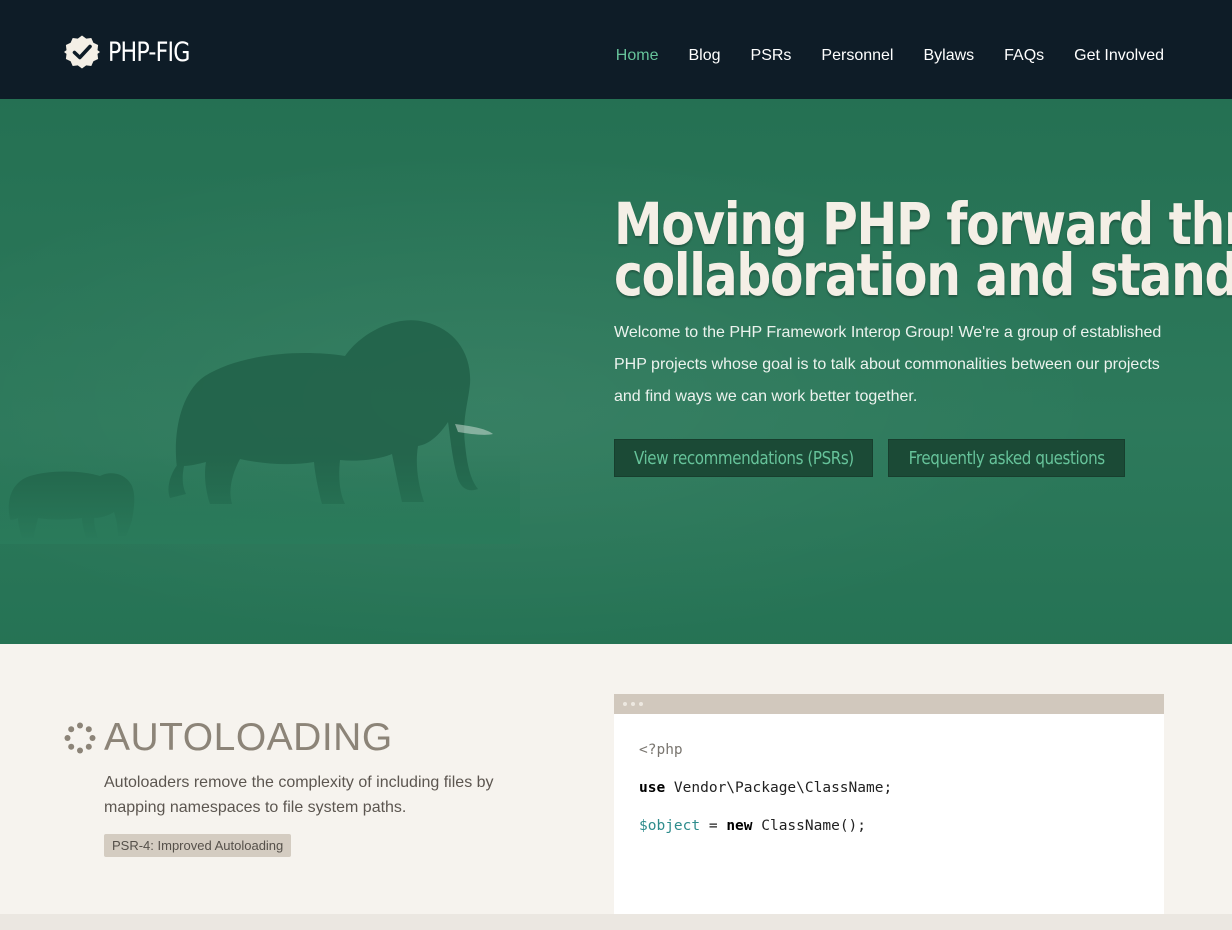 The height and width of the screenshot is (930, 1232). What do you see at coordinates (260, 432) in the screenshot?
I see `elephants-image` at bounding box center [260, 432].